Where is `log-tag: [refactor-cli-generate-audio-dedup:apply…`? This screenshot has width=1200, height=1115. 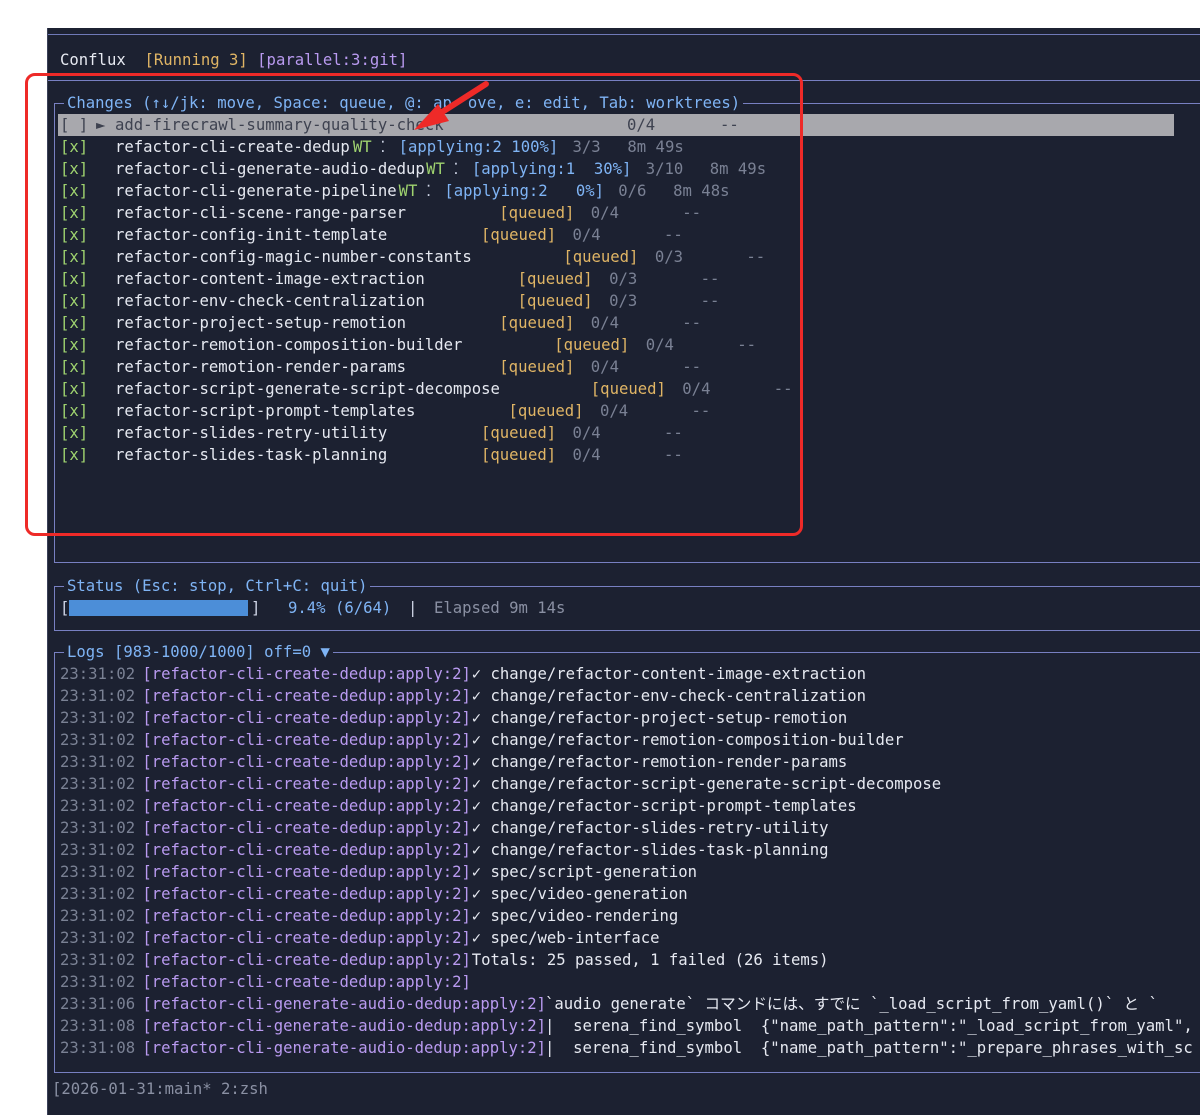
log-tag: [refactor-cli-generate-audio-dedup:apply… is located at coordinates (344, 1004).